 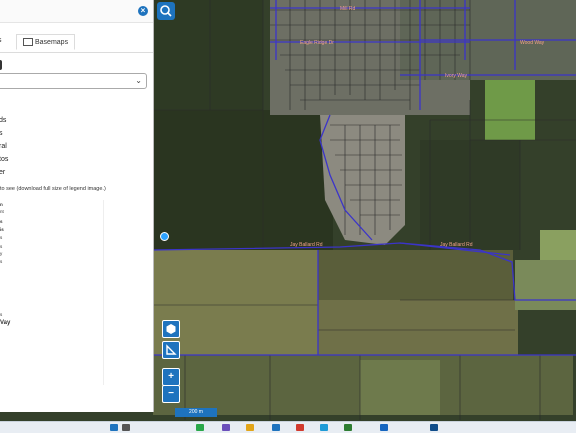 What do you see at coordinates (1, 40) in the screenshot?
I see `tab-layers: s` at bounding box center [1, 40].